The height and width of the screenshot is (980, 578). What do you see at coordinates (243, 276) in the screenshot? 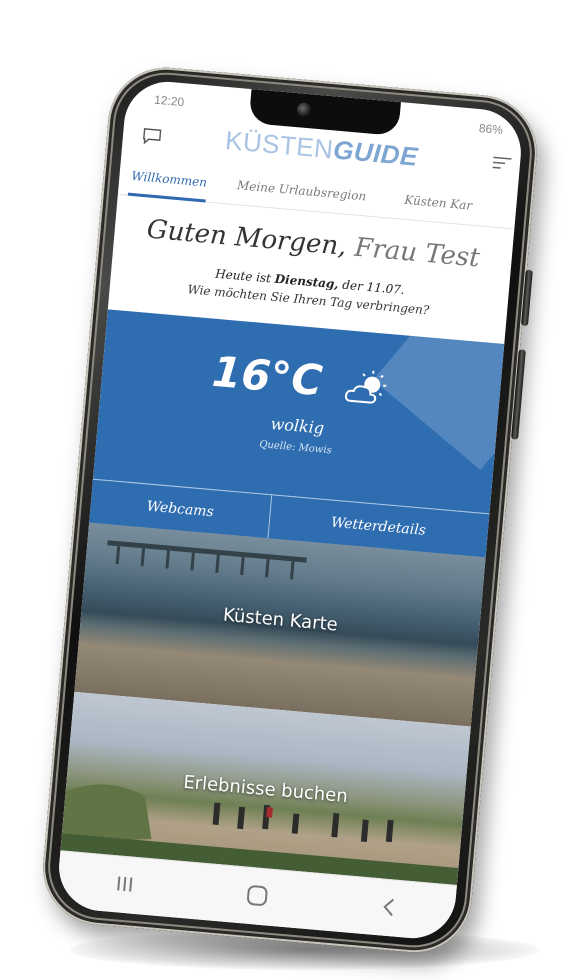
I see `date-prefix: Heute ist` at bounding box center [243, 276].